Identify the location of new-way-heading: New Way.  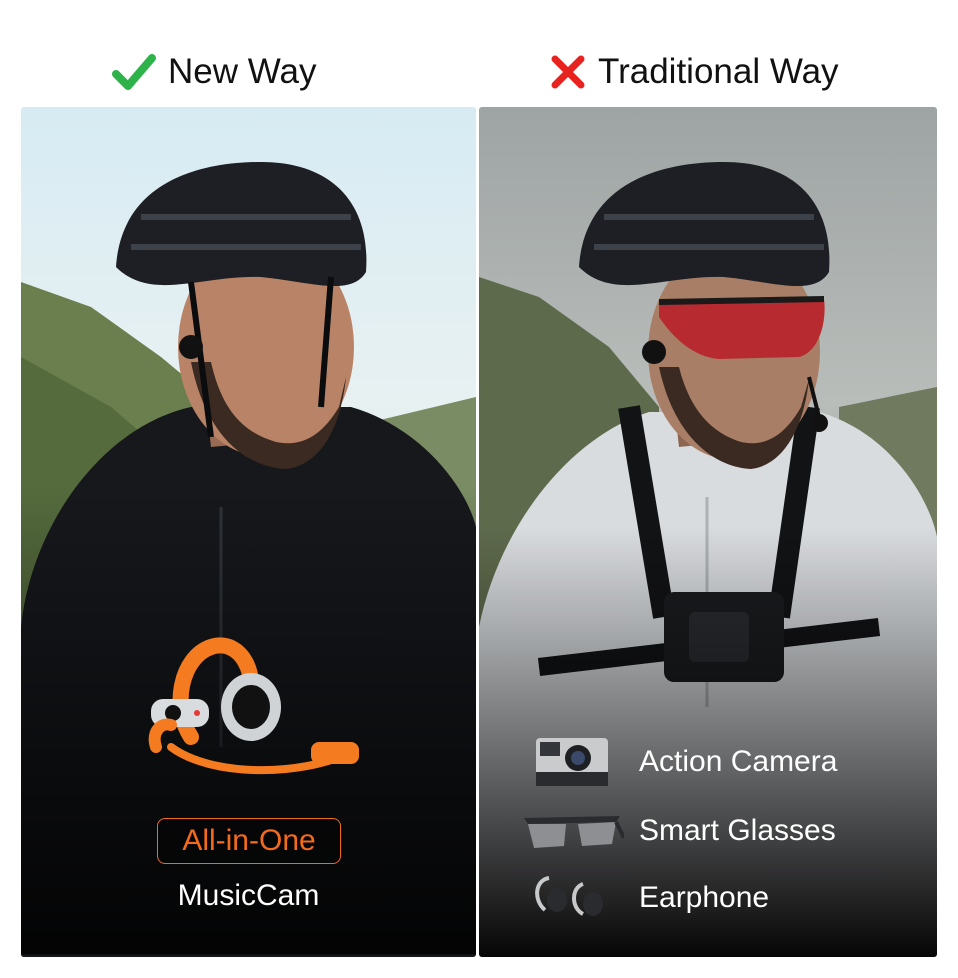
(214, 72).